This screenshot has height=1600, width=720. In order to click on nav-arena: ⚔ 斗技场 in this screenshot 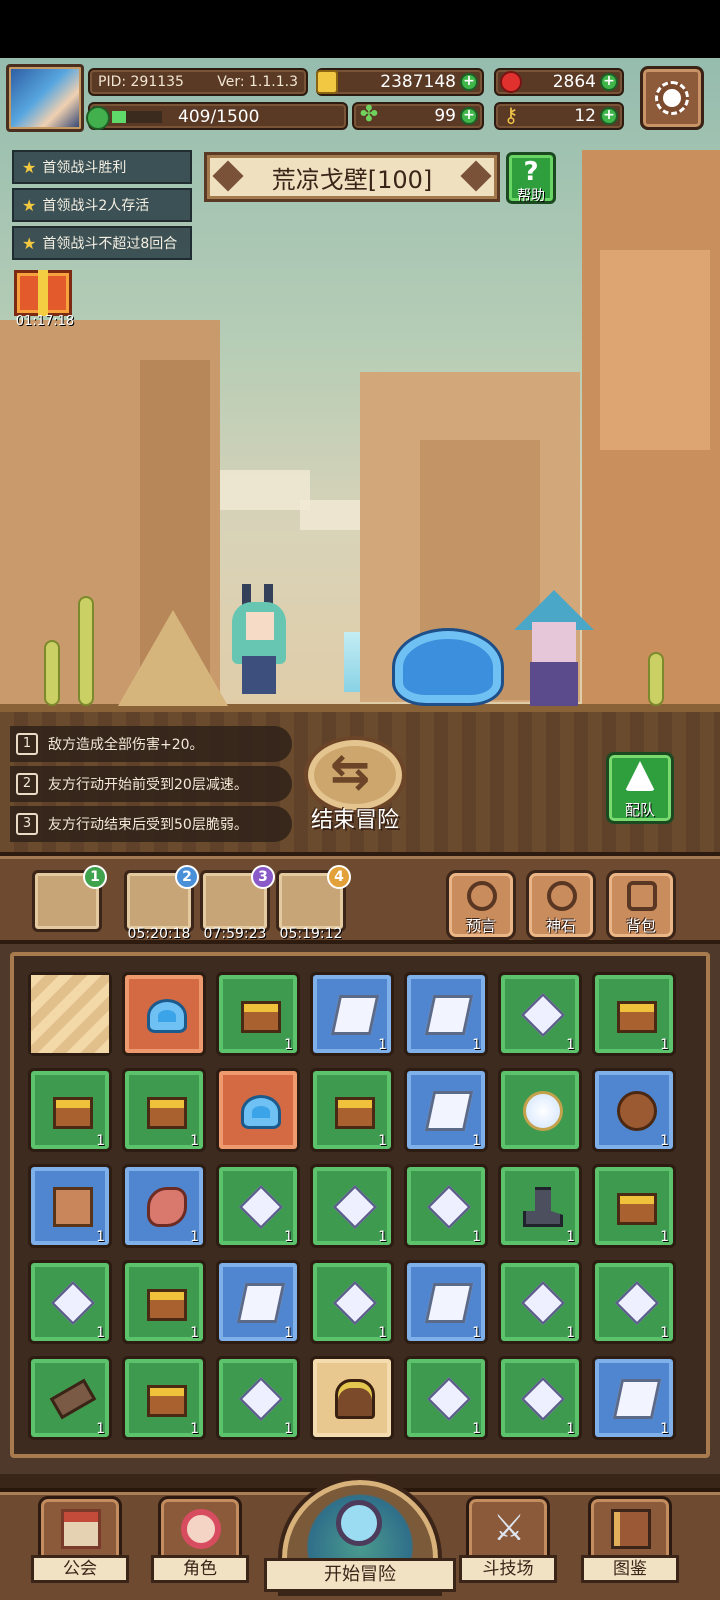, I will do `click(508, 1539)`.